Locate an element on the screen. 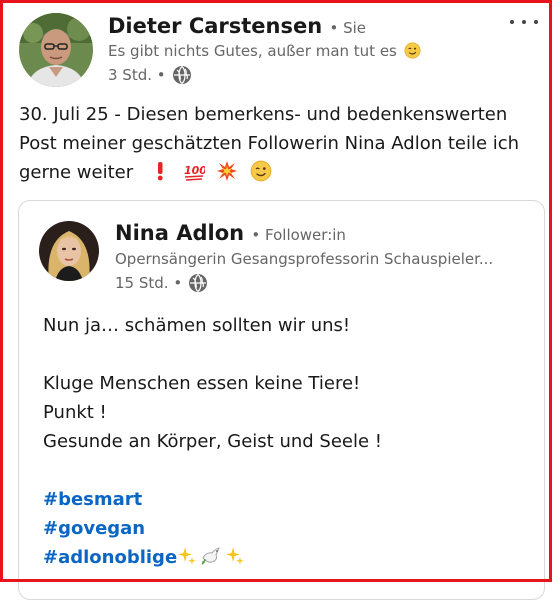 The width and height of the screenshot is (552, 600). shared-post-time: 15 Std. • is located at coordinates (149, 283).